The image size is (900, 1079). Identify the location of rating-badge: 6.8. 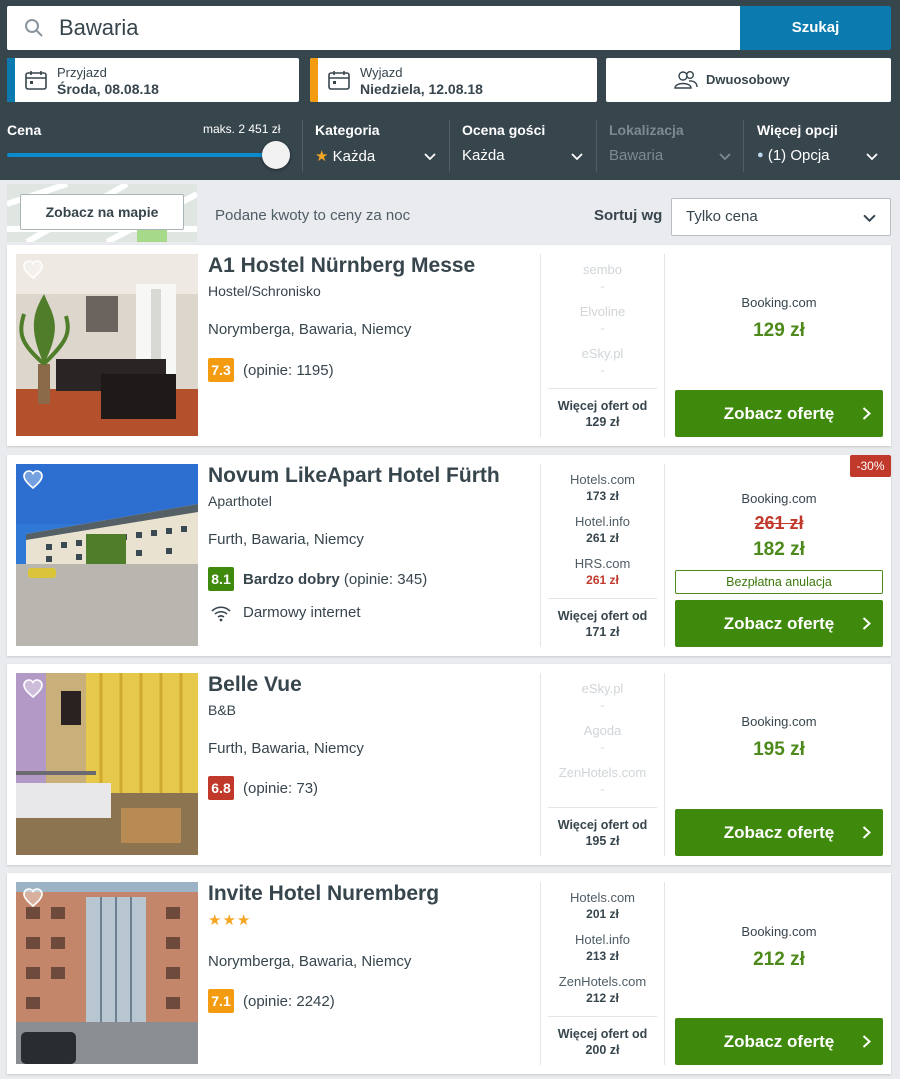
(221, 788).